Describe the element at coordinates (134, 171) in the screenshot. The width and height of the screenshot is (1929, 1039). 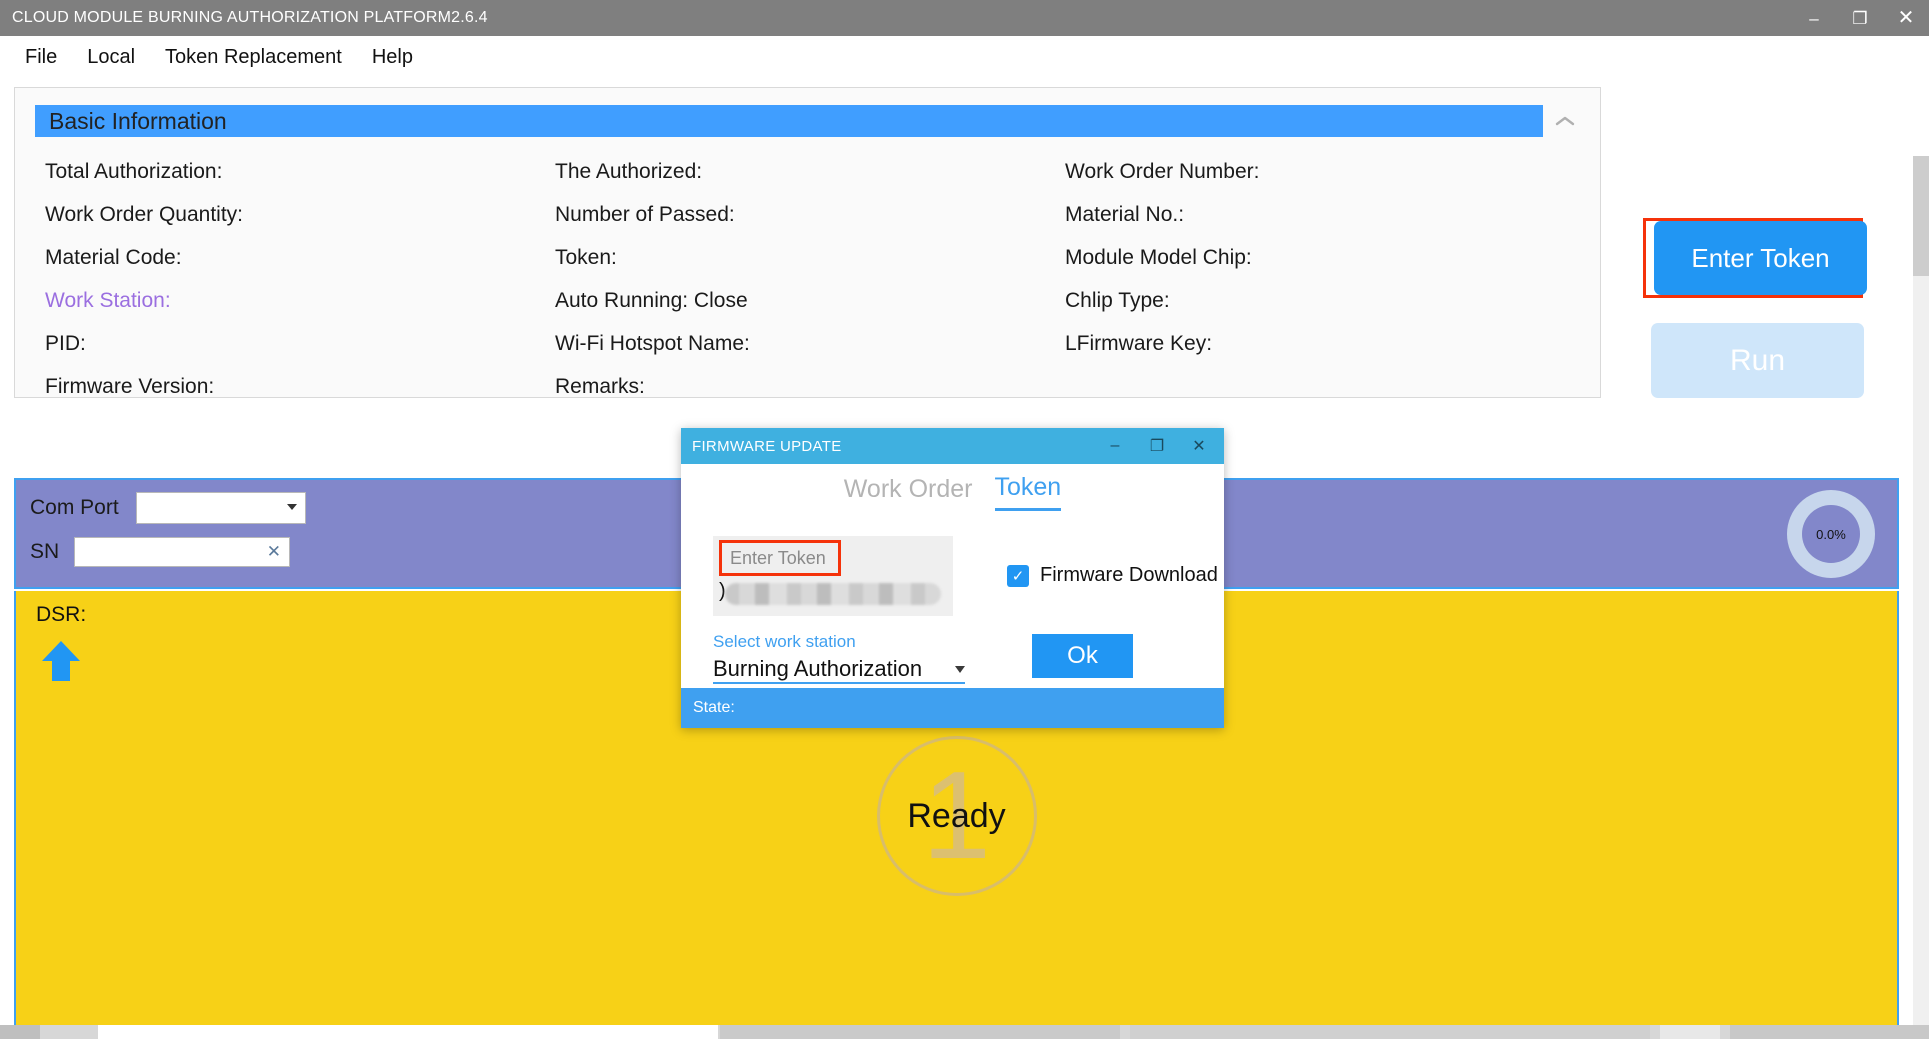
I see `field-total-authorization: Total Authorization:` at that location.